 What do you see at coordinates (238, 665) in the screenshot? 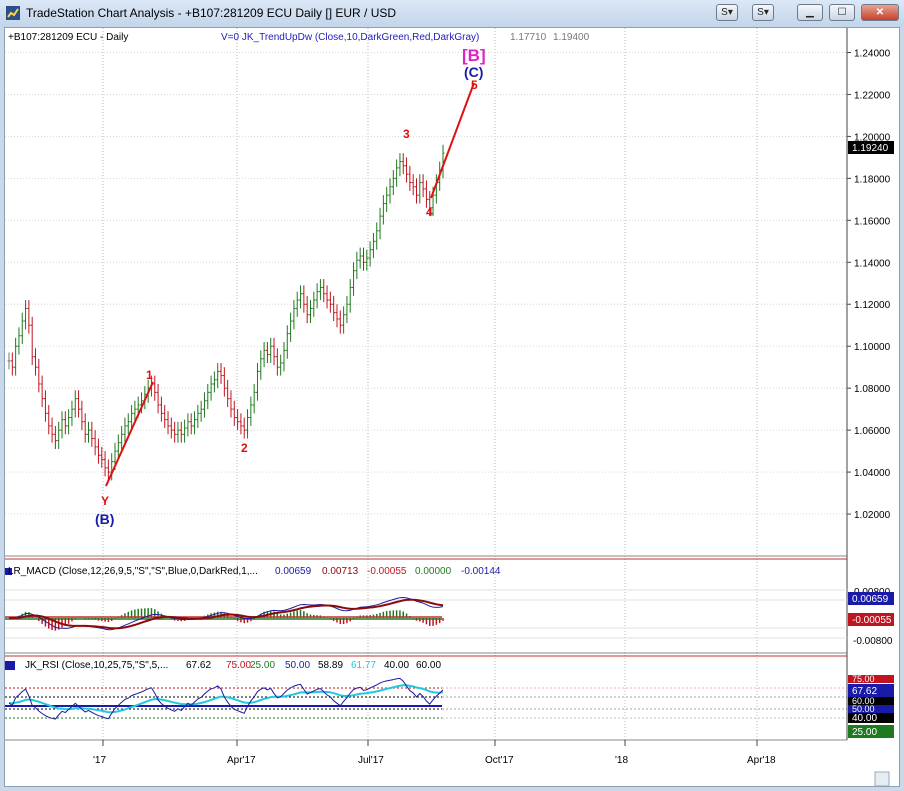
I see `rsi-value: 75.00` at bounding box center [238, 665].